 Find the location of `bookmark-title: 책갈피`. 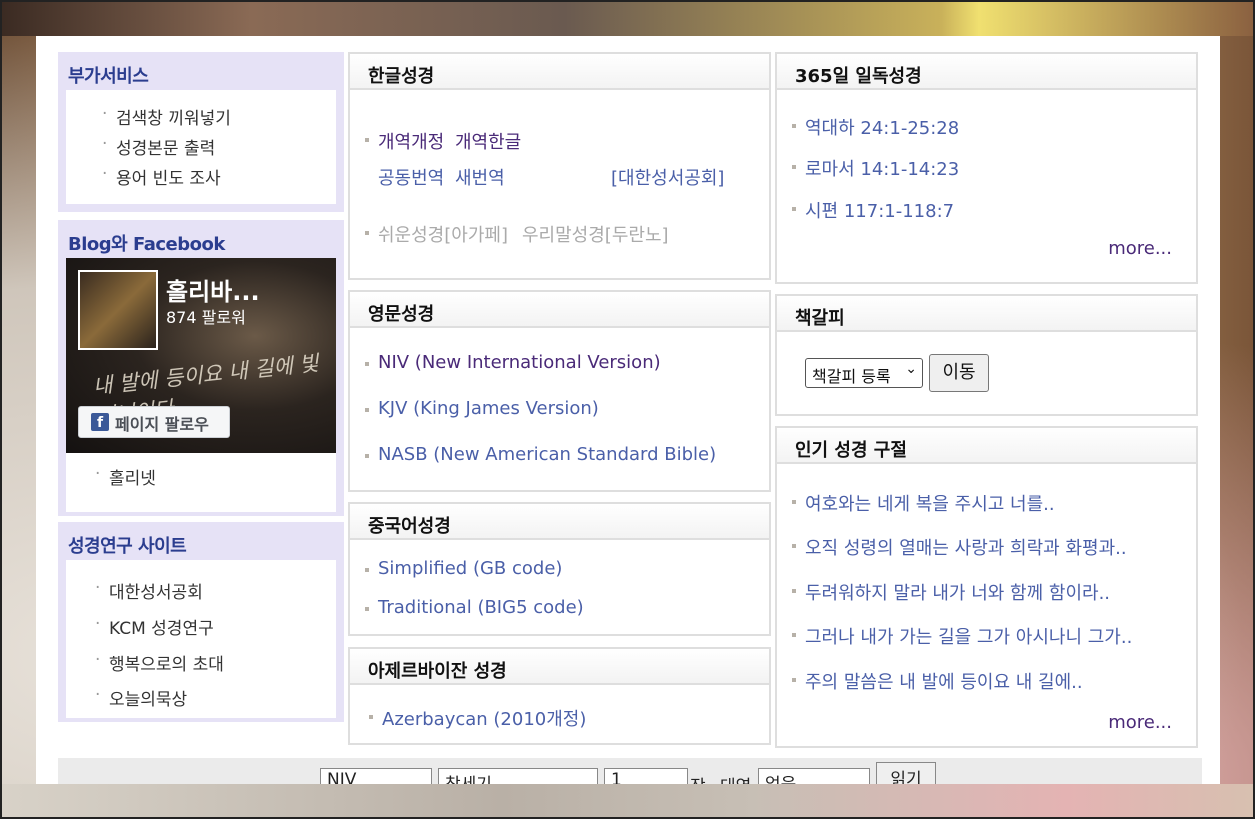

bookmark-title: 책갈피 is located at coordinates (820, 318).